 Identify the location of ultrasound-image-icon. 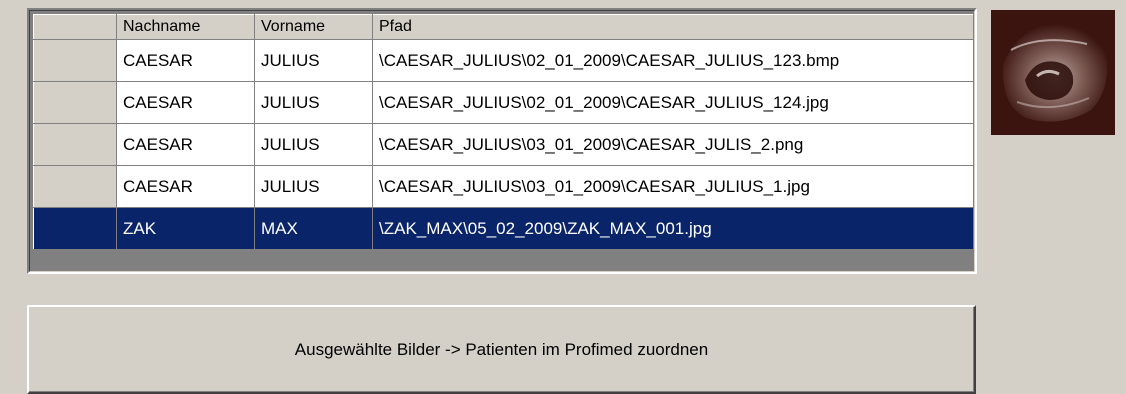
(1053, 72).